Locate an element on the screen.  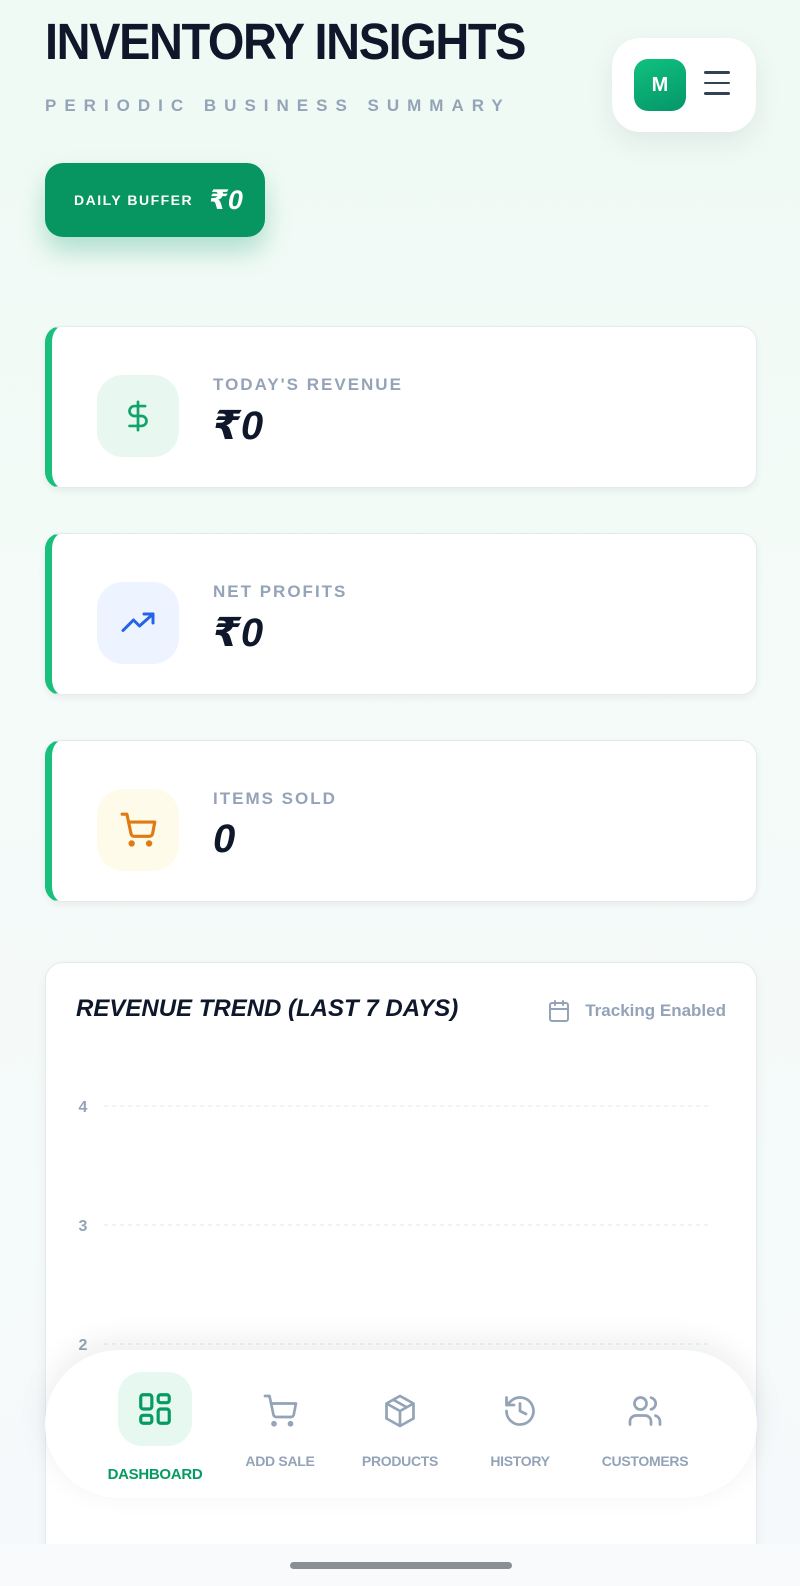
home-indicator is located at coordinates (401, 1565).